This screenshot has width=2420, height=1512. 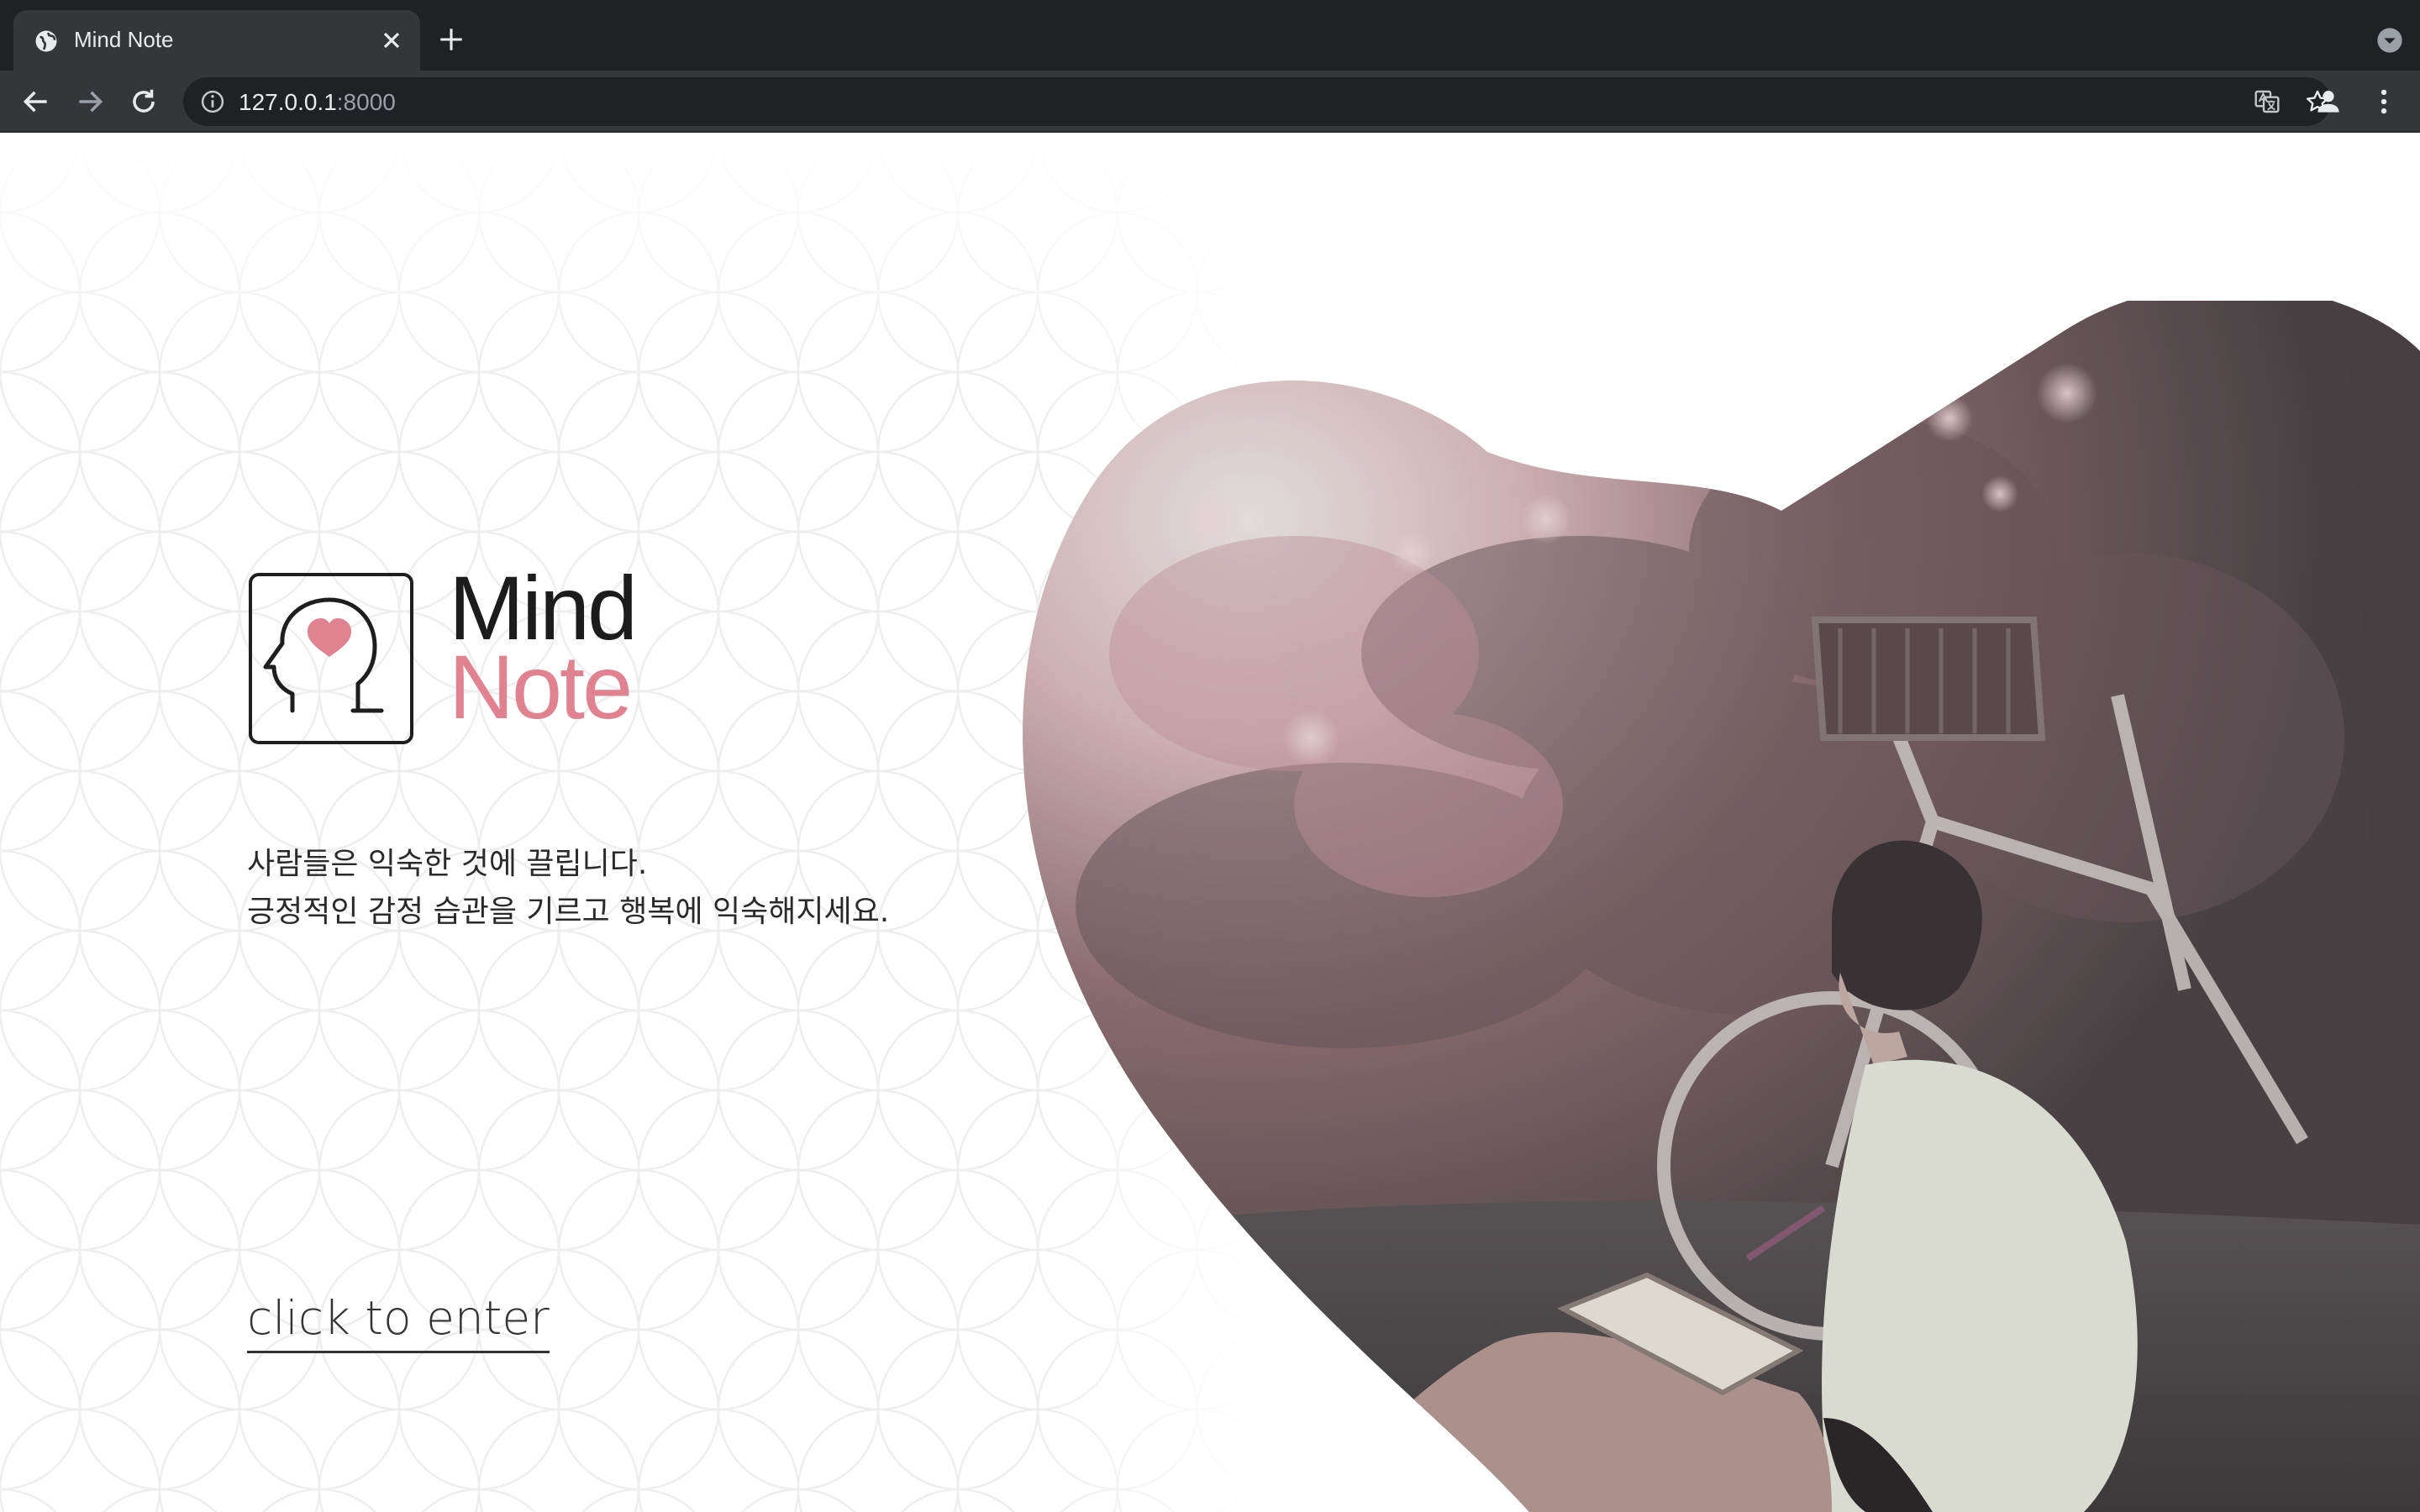 What do you see at coordinates (1257, 101) in the screenshot?
I see `address-bar: 127.0.0.1:8000` at bounding box center [1257, 101].